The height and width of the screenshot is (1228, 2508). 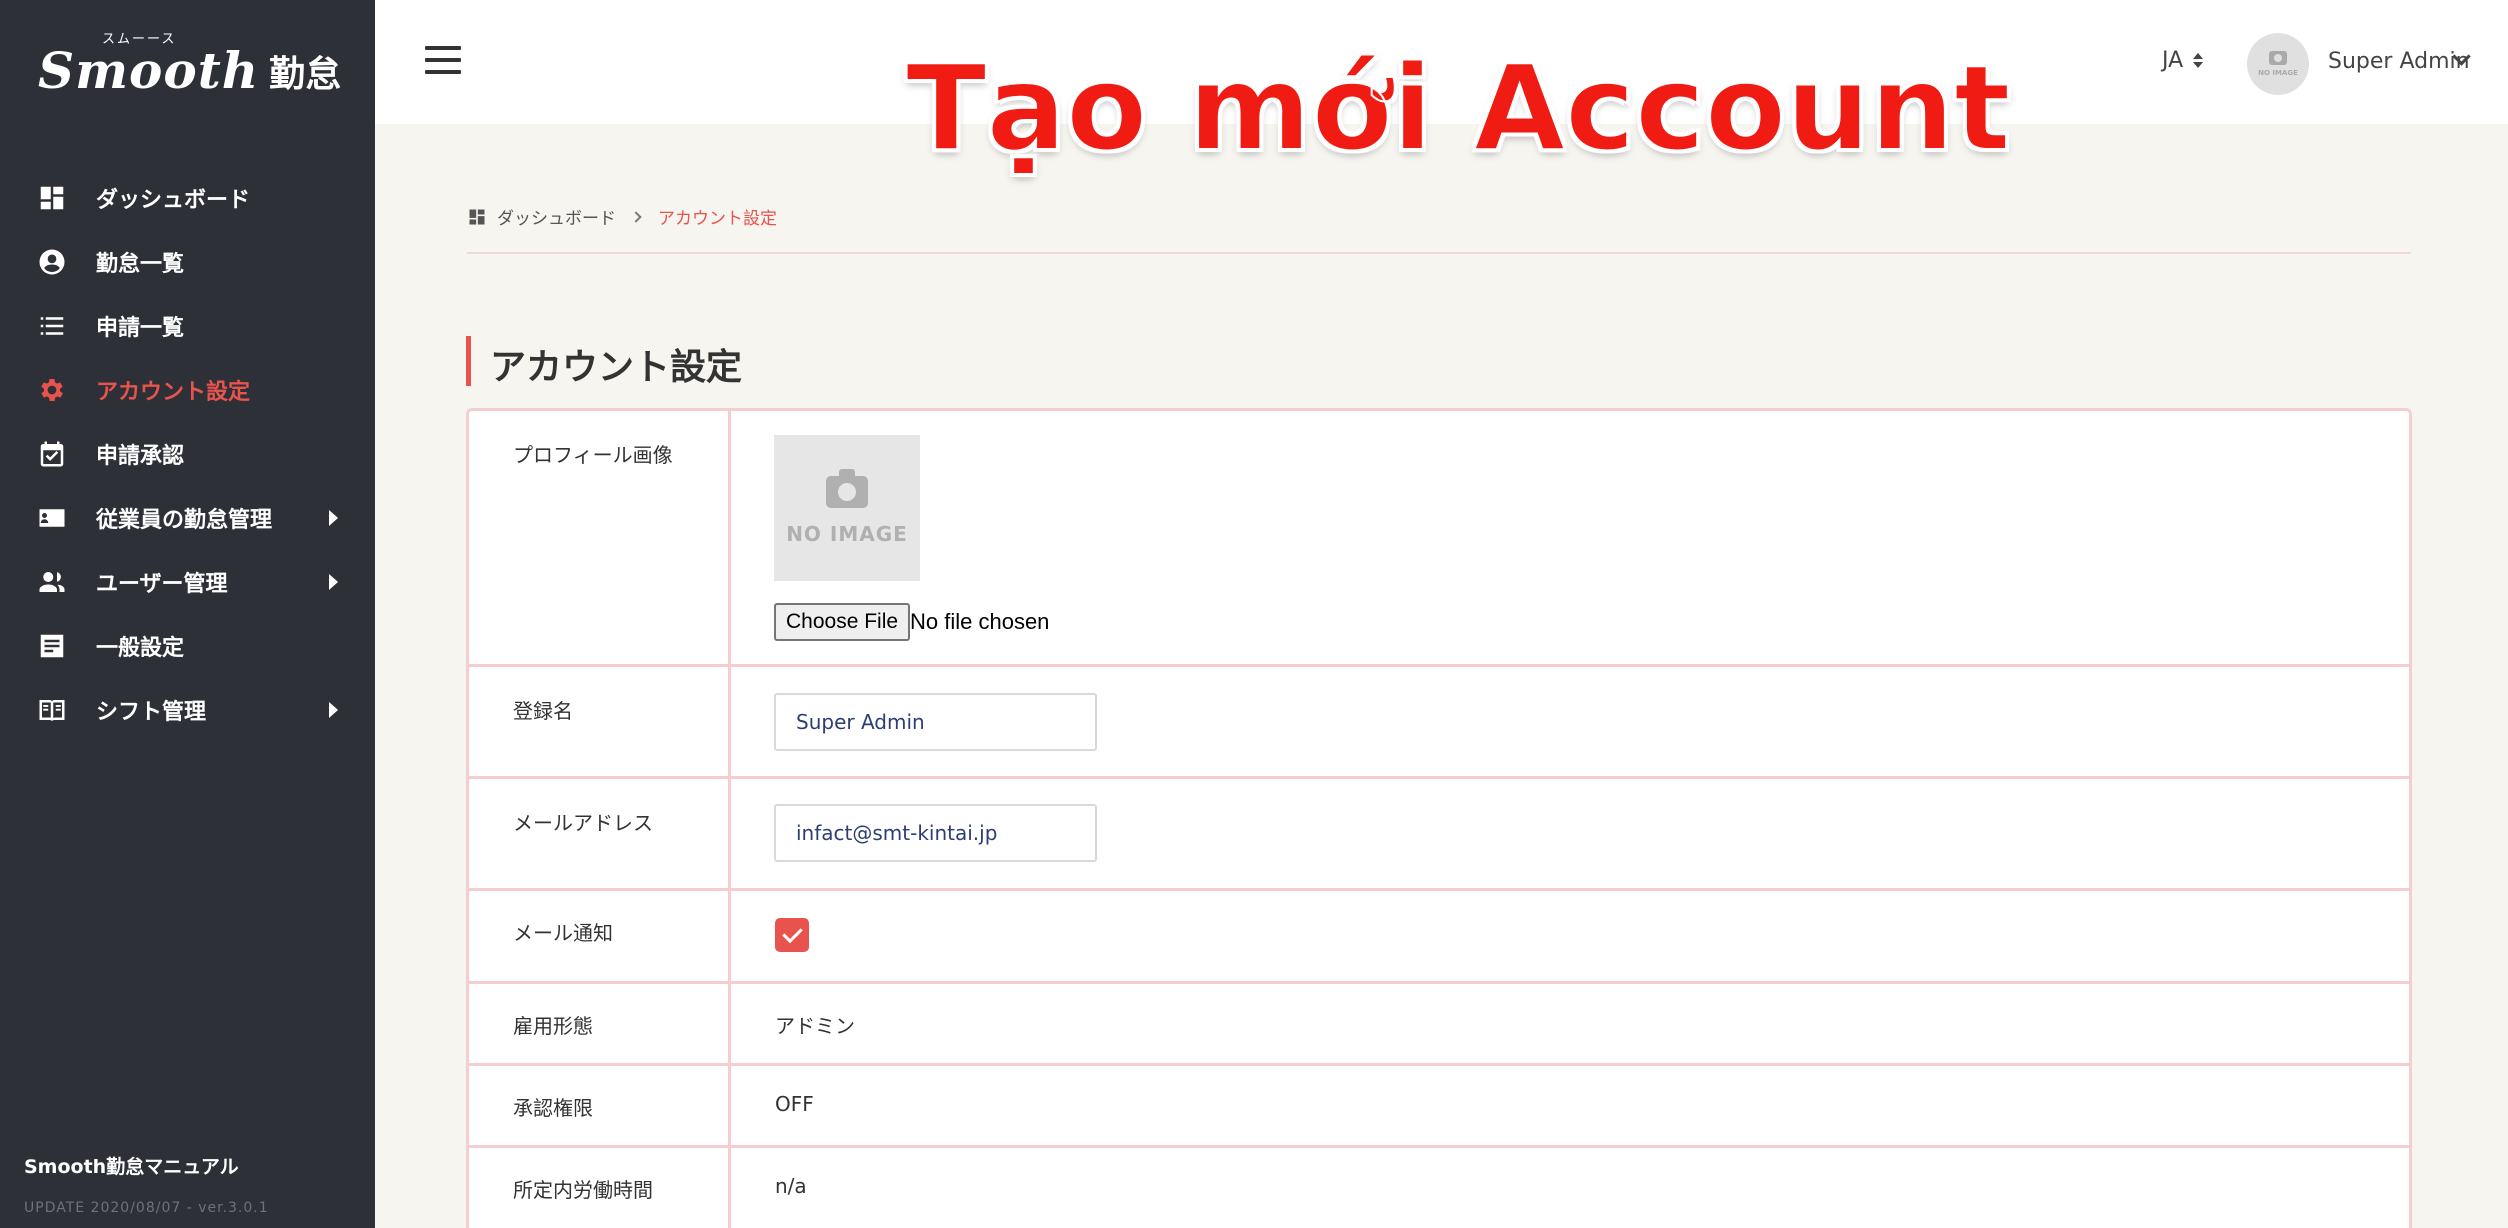 What do you see at coordinates (935, 722) in the screenshot?
I see `name-input` at bounding box center [935, 722].